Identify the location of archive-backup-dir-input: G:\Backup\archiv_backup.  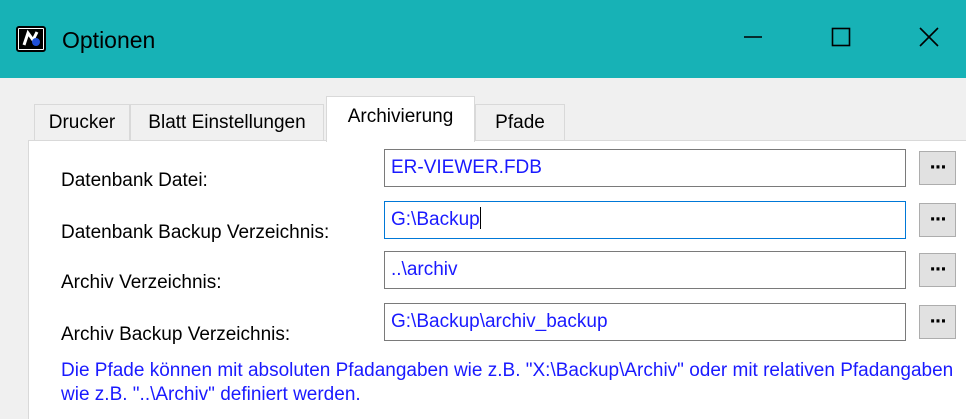
(645, 322).